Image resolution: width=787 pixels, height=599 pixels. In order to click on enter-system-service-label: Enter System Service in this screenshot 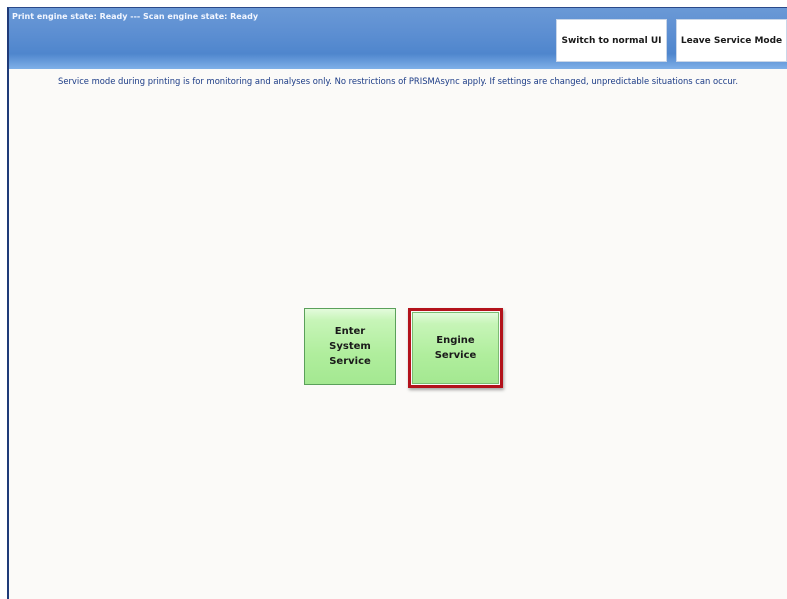, I will do `click(350, 346)`.